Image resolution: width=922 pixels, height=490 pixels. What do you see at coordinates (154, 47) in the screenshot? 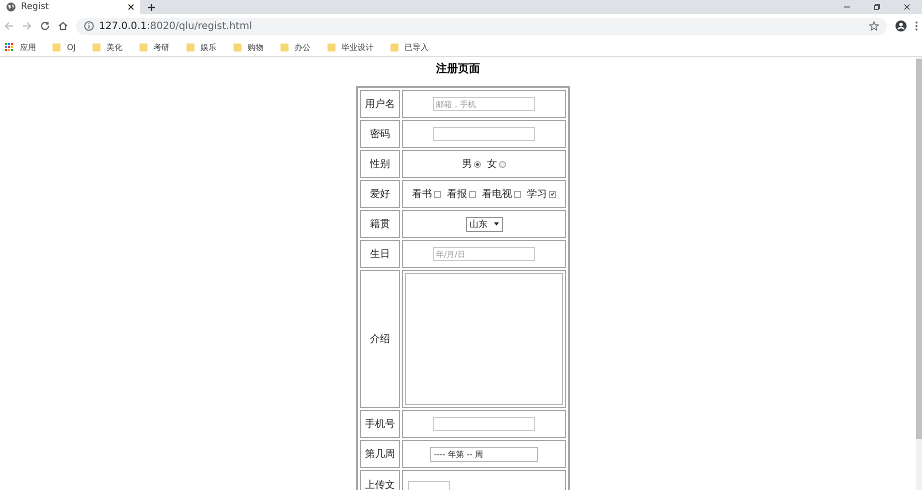
I see `bookmark-item: 考研` at bounding box center [154, 47].